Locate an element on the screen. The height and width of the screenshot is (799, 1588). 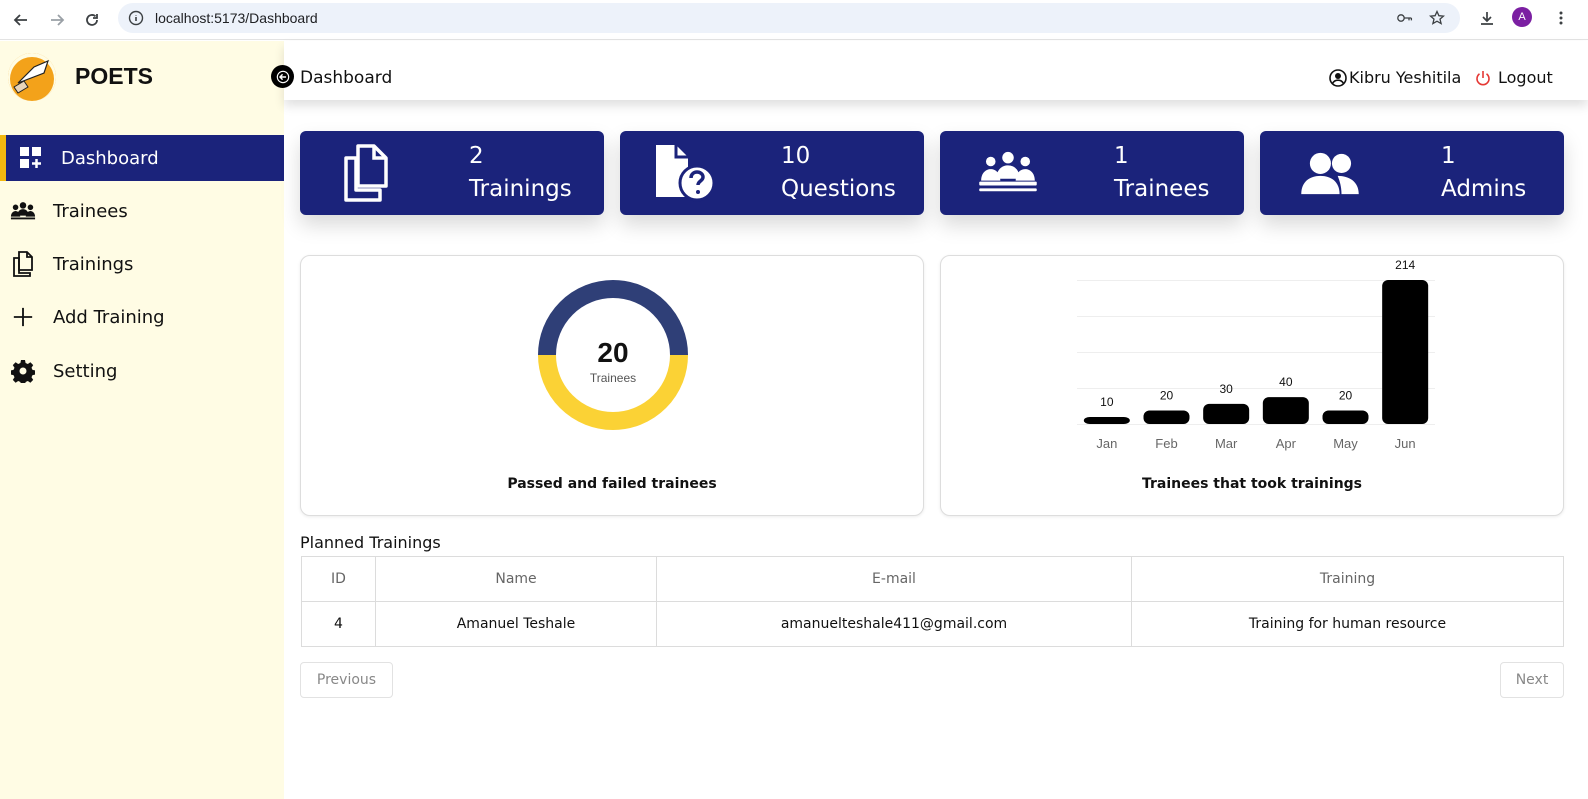
cell-email: amanuelteshale411@gmail.com is located at coordinates (894, 624).